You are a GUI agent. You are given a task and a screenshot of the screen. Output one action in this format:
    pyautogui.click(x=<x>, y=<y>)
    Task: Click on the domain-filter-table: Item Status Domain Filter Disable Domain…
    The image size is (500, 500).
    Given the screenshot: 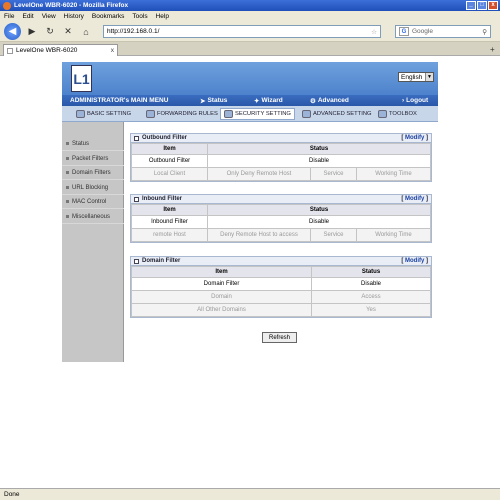 What is the action you would take?
    pyautogui.click(x=281, y=291)
    